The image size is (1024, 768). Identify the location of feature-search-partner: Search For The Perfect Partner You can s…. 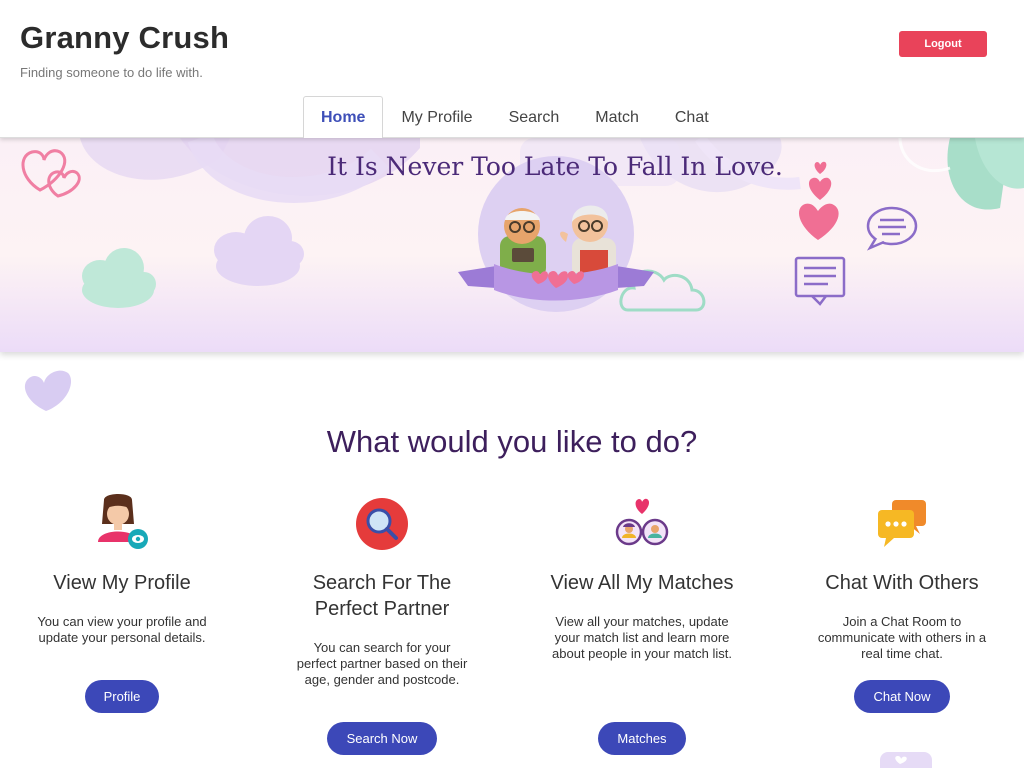
(382, 630).